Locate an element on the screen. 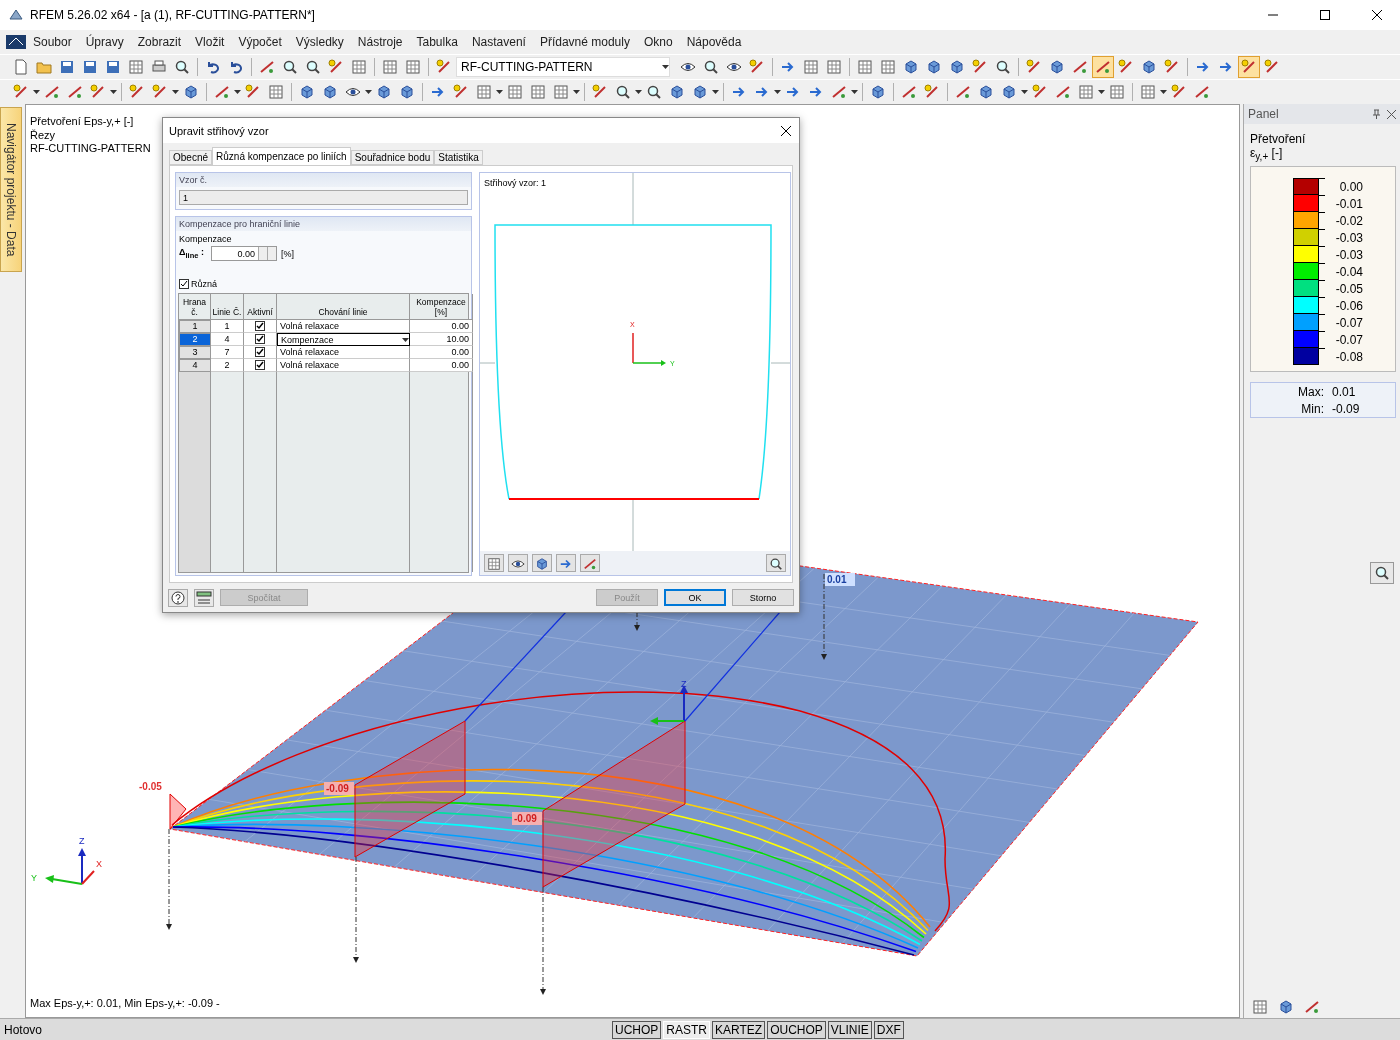 The width and height of the screenshot is (1400, 1040). status-toggle: DXF is located at coordinates (888, 1029).